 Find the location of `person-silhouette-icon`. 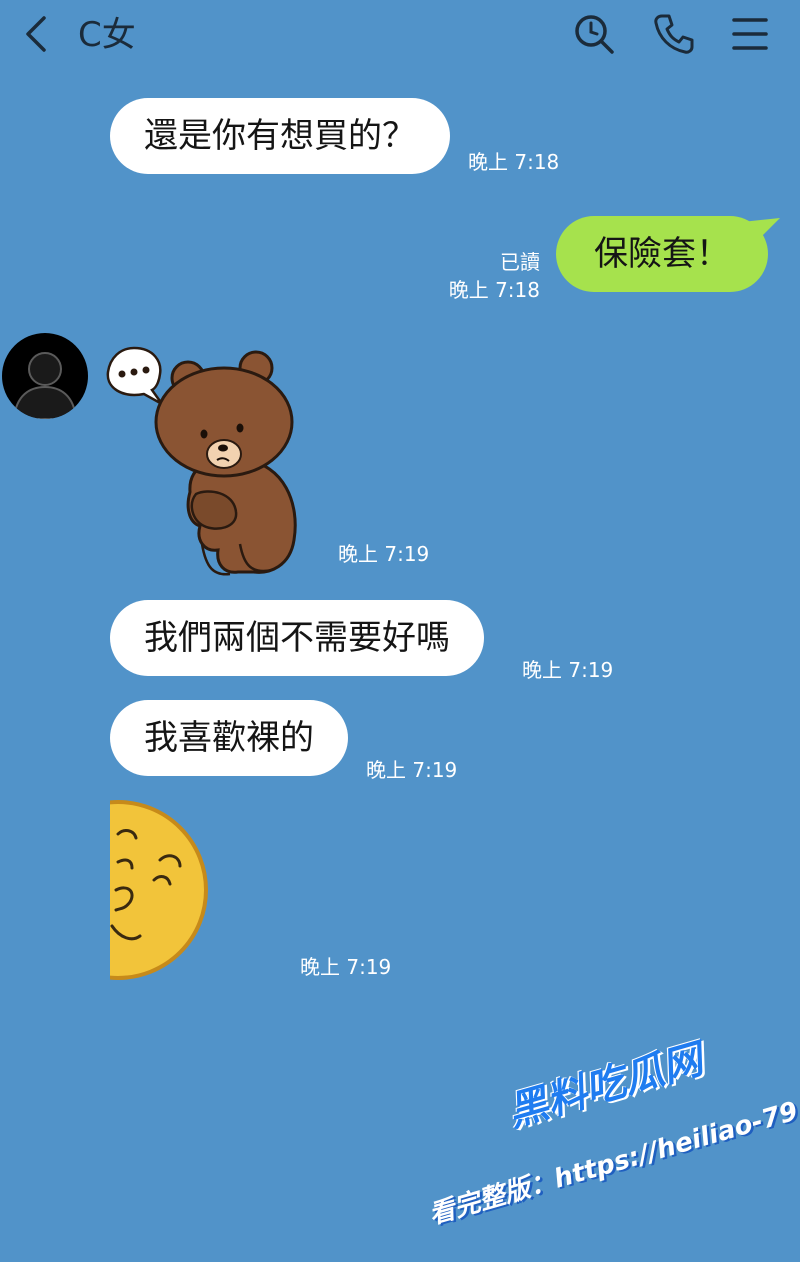

person-silhouette-icon is located at coordinates (45, 385).